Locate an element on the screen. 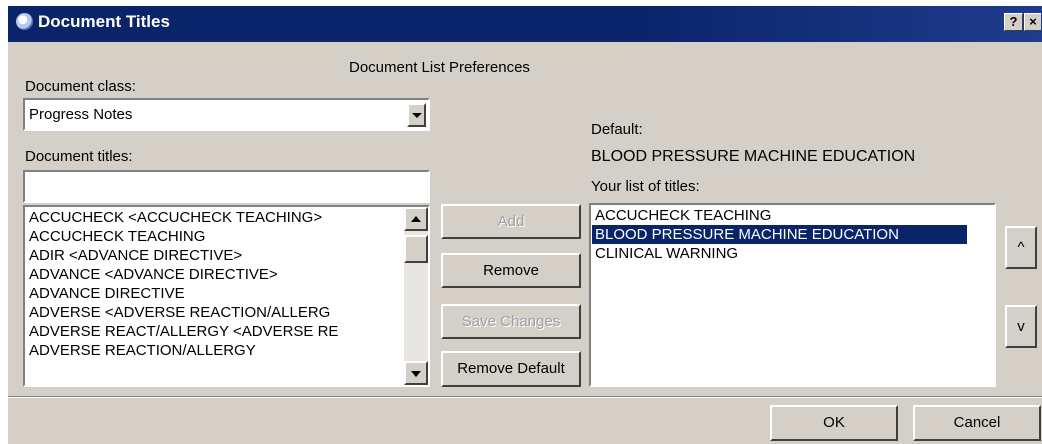  arrow-up-icon is located at coordinates (416, 219).